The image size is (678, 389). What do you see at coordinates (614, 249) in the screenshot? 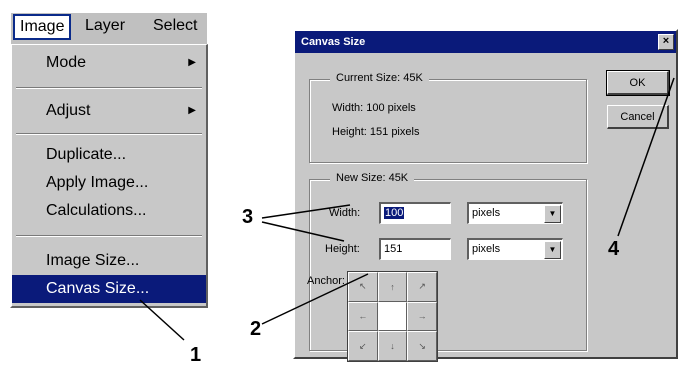
I see `callout-4: 4` at bounding box center [614, 249].